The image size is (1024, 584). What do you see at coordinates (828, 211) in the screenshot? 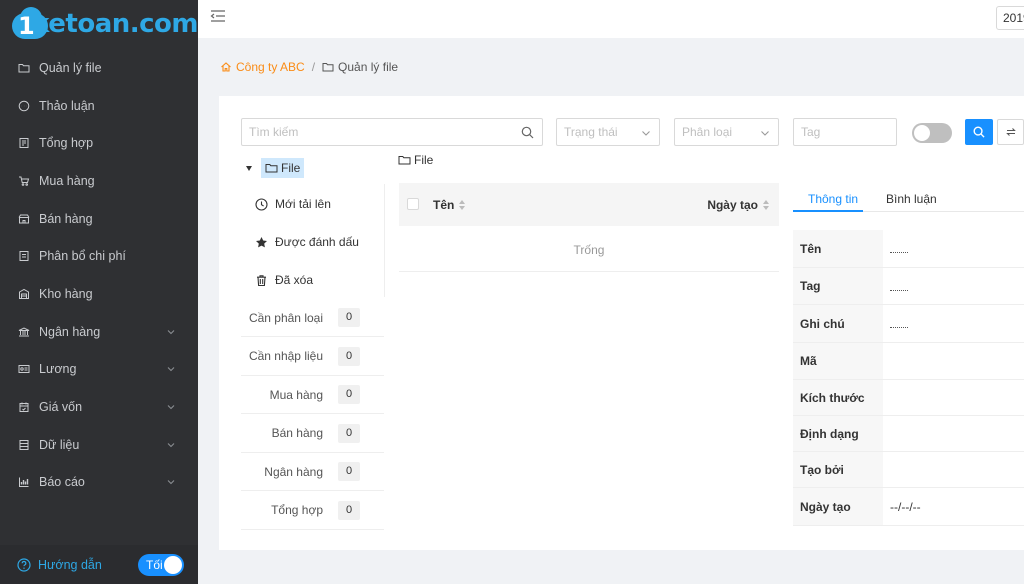
I see `tab-active-indicator` at bounding box center [828, 211].